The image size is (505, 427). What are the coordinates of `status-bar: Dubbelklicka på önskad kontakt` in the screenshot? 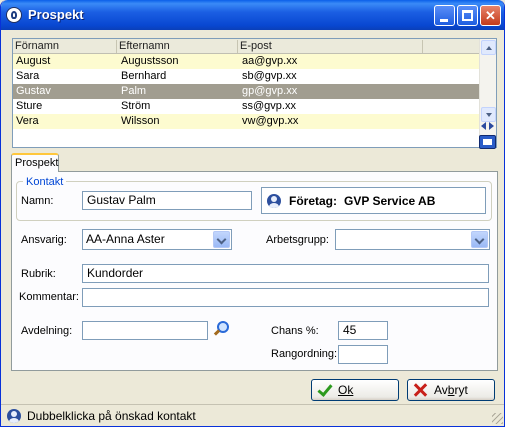 It's located at (252, 415).